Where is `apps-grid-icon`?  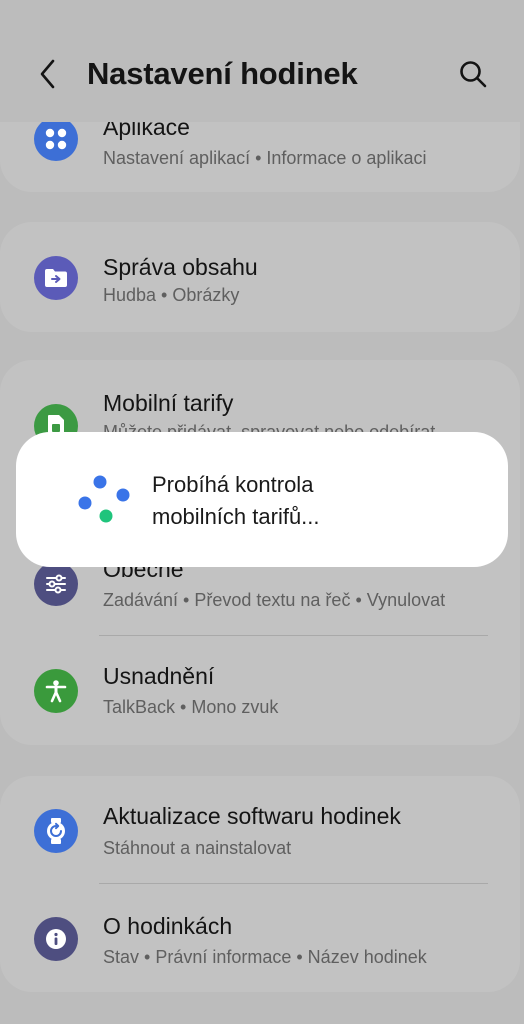
apps-grid-icon is located at coordinates (56, 139).